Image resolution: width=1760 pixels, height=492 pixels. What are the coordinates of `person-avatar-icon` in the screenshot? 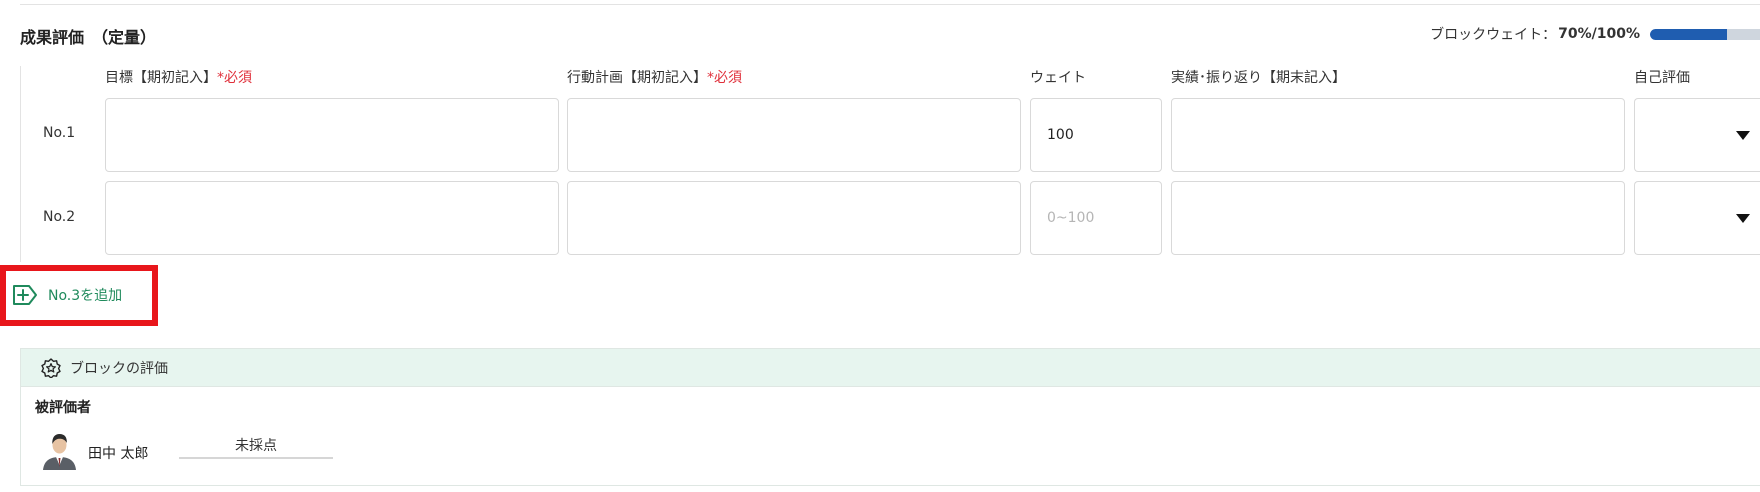 It's located at (59, 449).